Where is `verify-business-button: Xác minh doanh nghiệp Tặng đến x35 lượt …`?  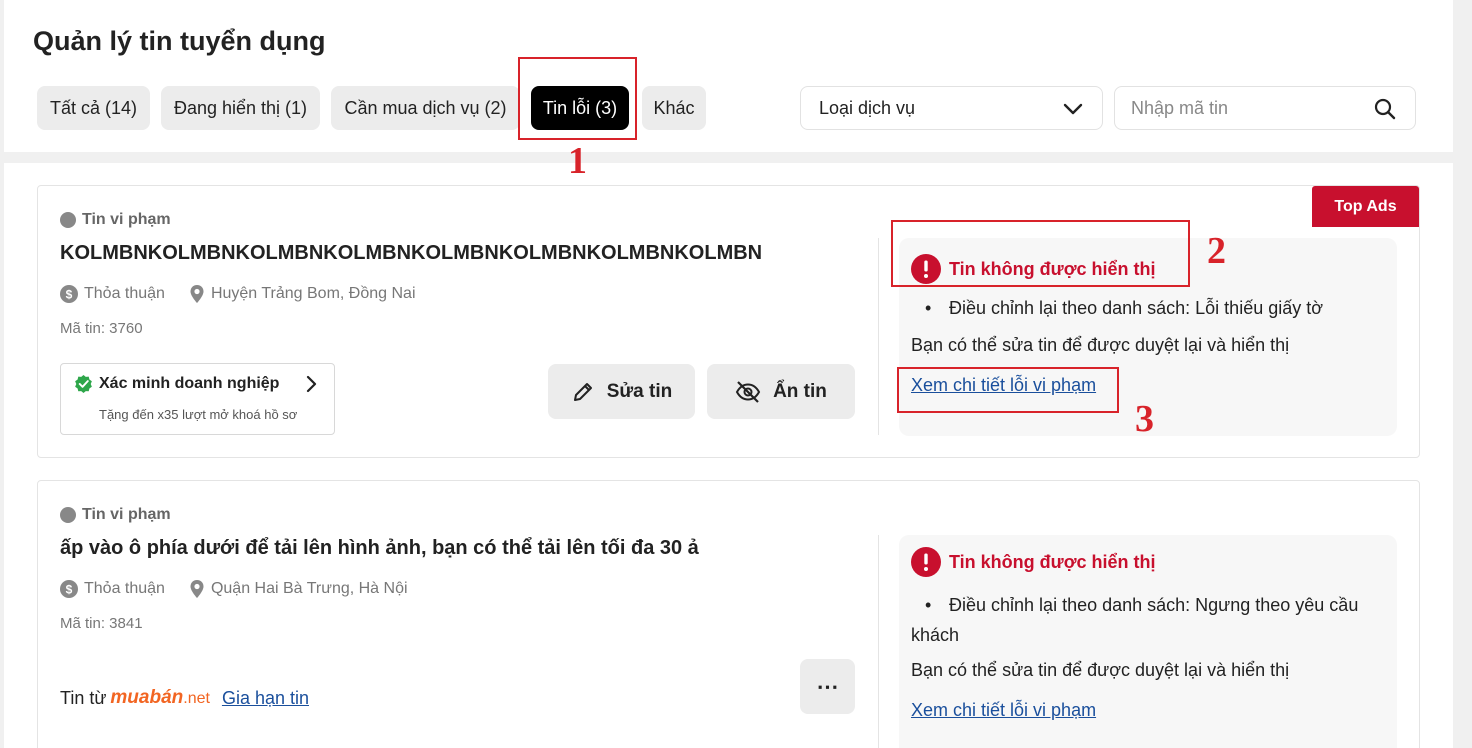
verify-business-button: Xác minh doanh nghiệp Tặng đến x35 lượt … is located at coordinates (197, 399).